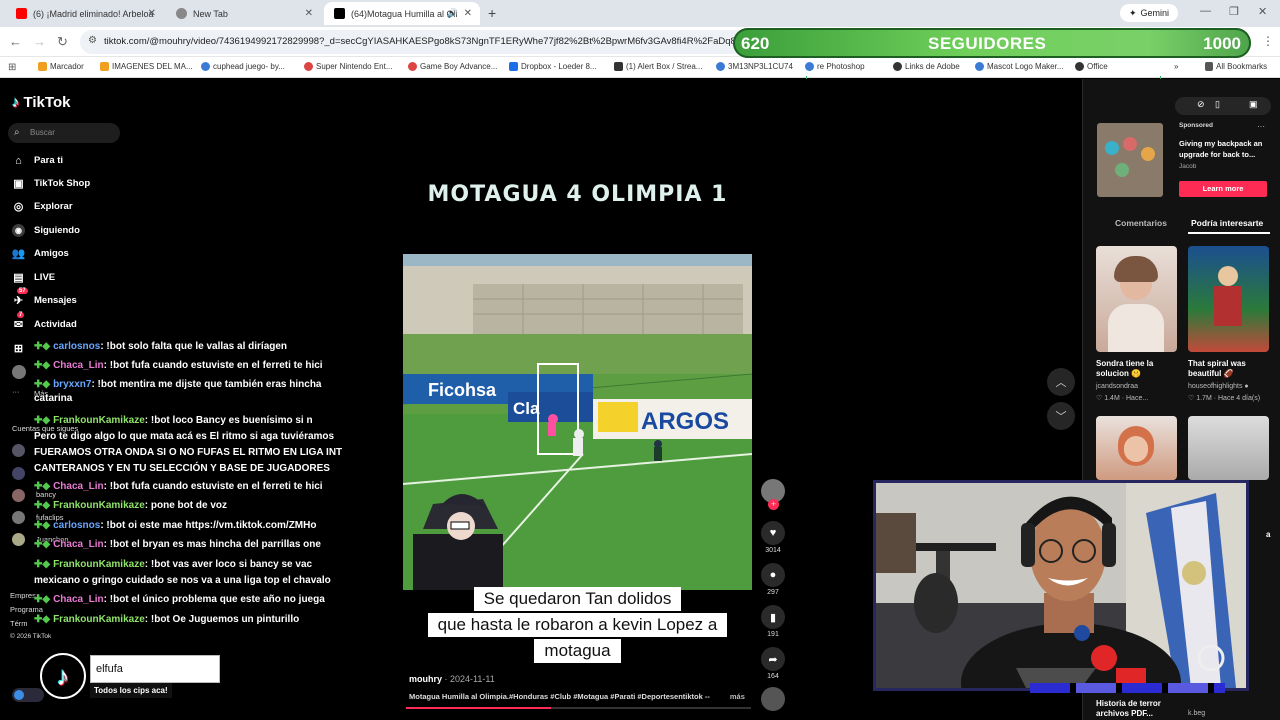 This screenshot has height=720, width=1280. What do you see at coordinates (1130, 160) in the screenshot?
I see `sponsored-thumbnail` at bounding box center [1130, 160].